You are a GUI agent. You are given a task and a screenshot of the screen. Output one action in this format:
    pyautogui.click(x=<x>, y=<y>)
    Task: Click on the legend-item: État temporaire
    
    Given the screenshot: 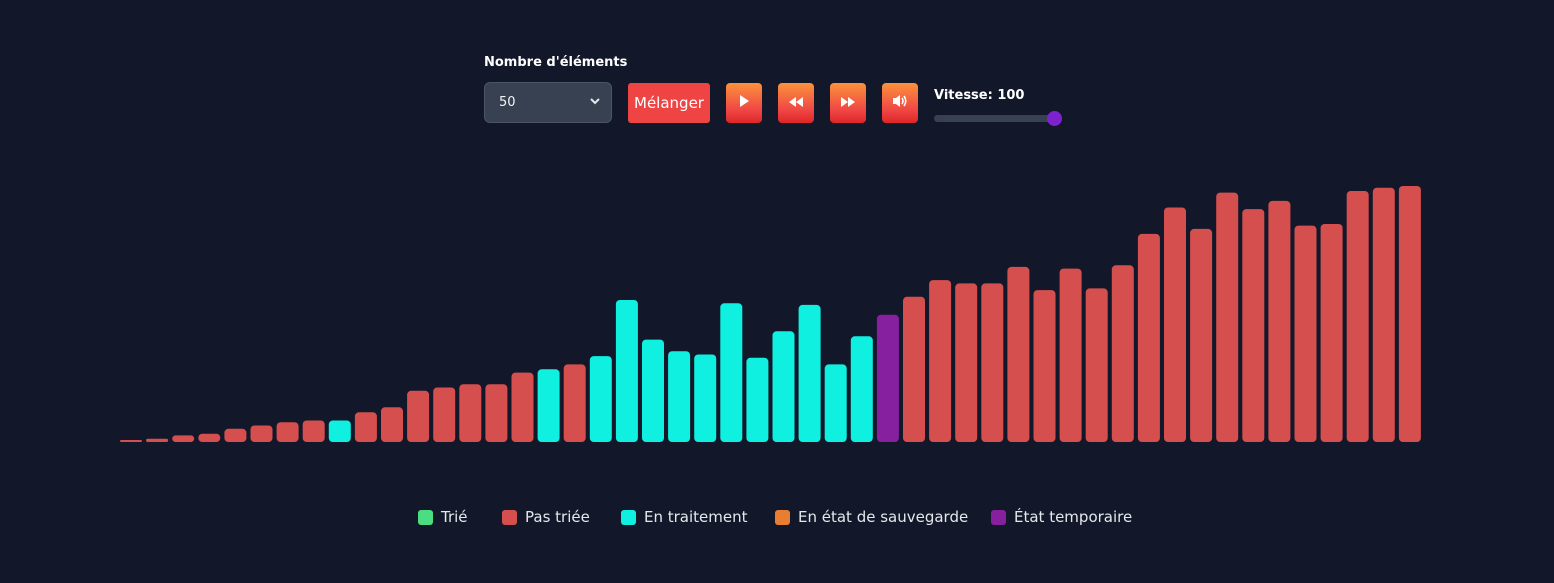 What is the action you would take?
    pyautogui.click(x=1061, y=517)
    